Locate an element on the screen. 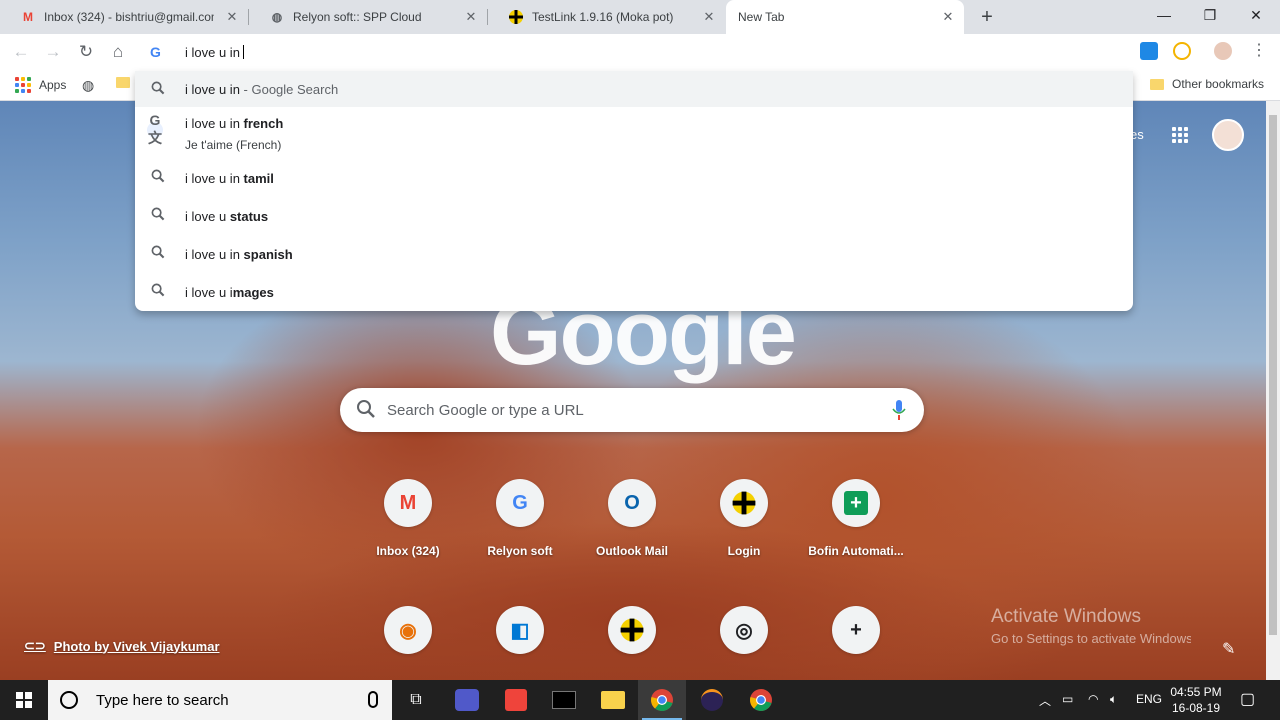 Image resolution: width=1280 pixels, height=720 pixels. page-scrollbar is located at coordinates (1273, 390).